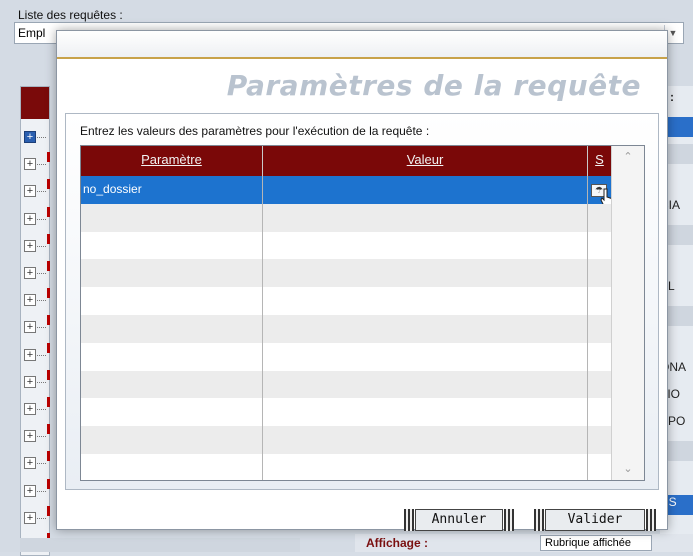 The width and height of the screenshot is (693, 556). I want to click on table-row: no_dossier ☂, so click(347, 192).